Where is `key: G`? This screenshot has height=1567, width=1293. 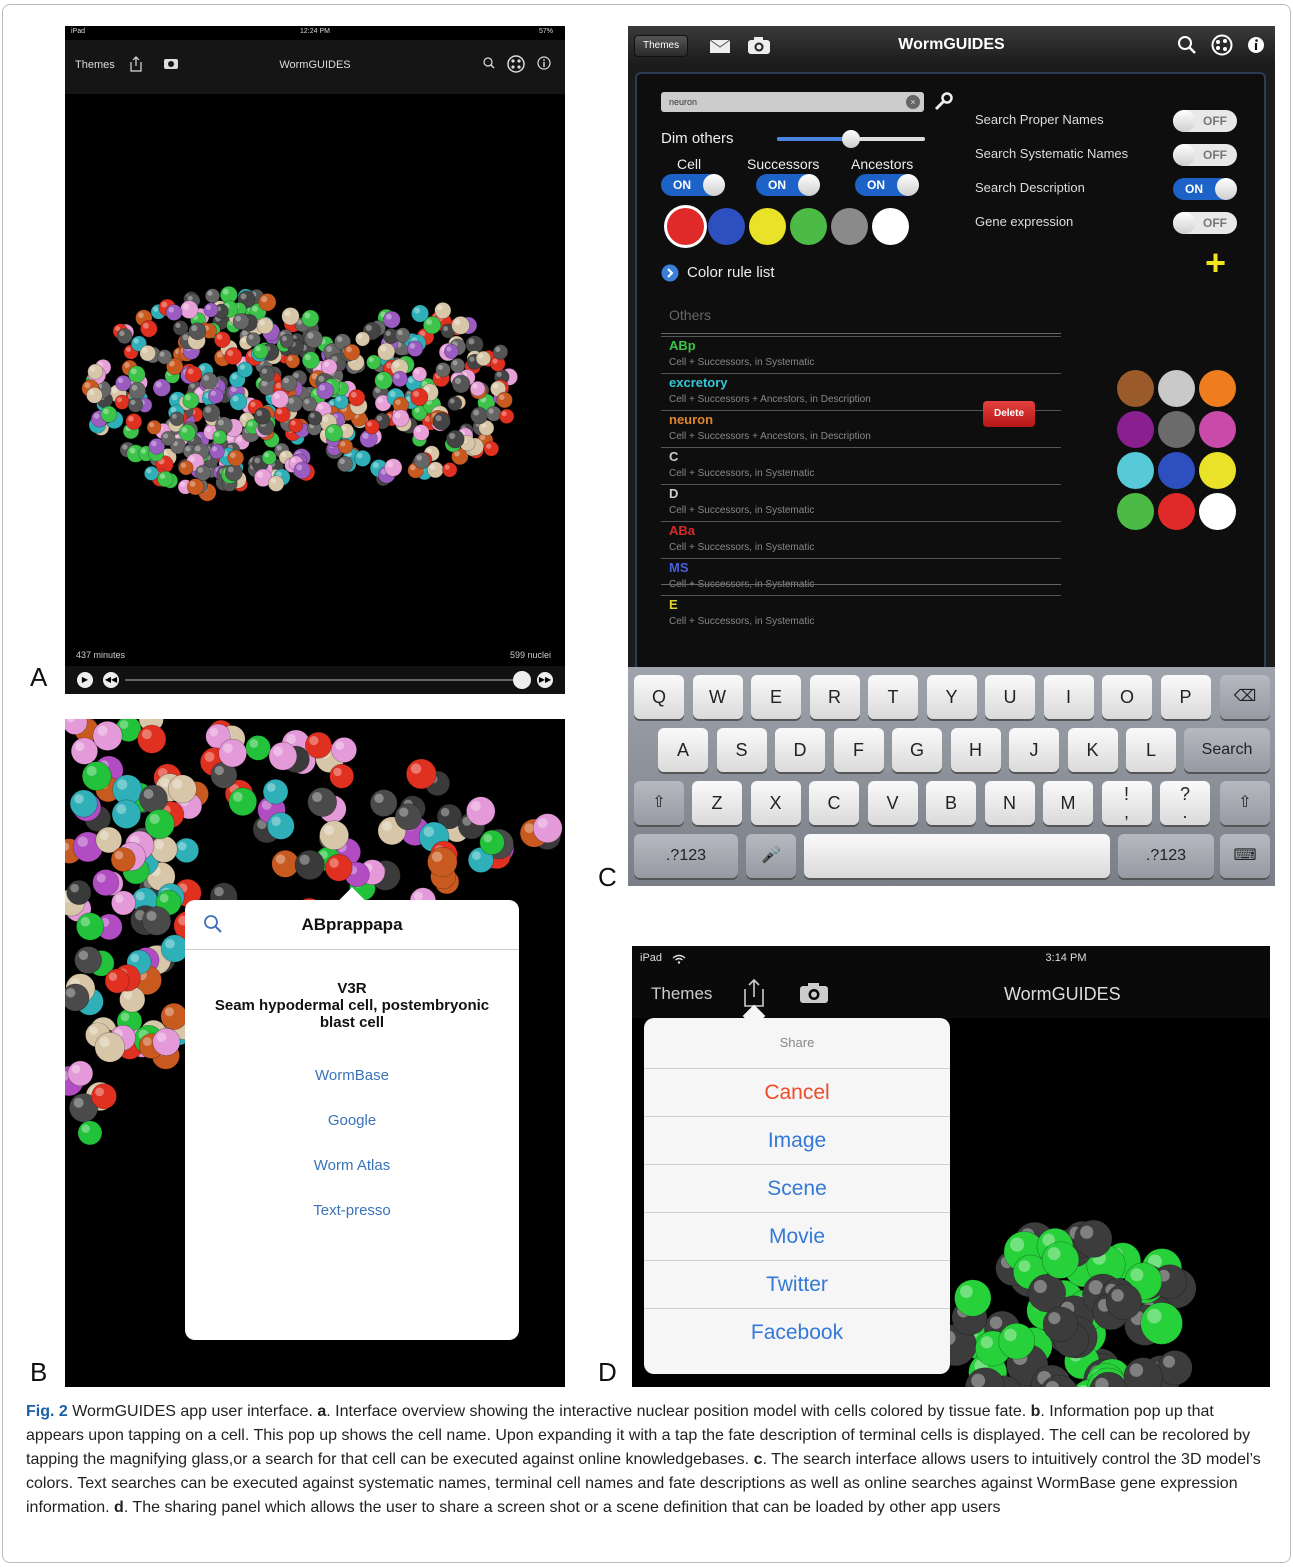 key: G is located at coordinates (917, 750).